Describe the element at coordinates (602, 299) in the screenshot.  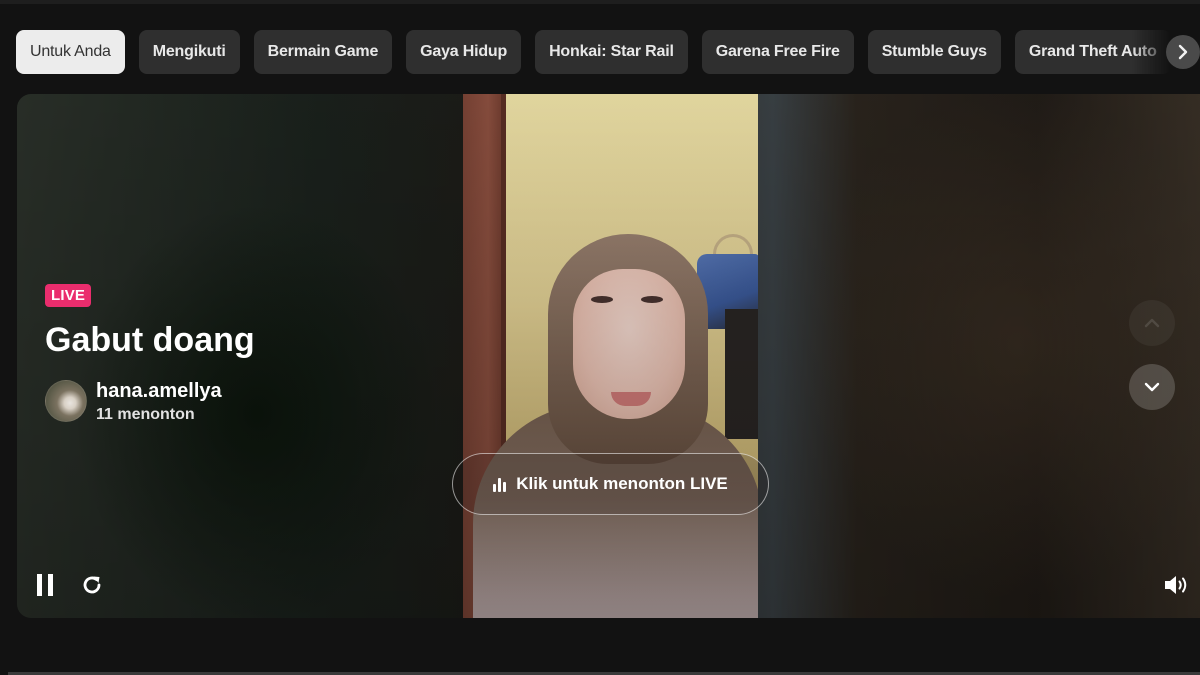
I see `streamer-eye-left` at that location.